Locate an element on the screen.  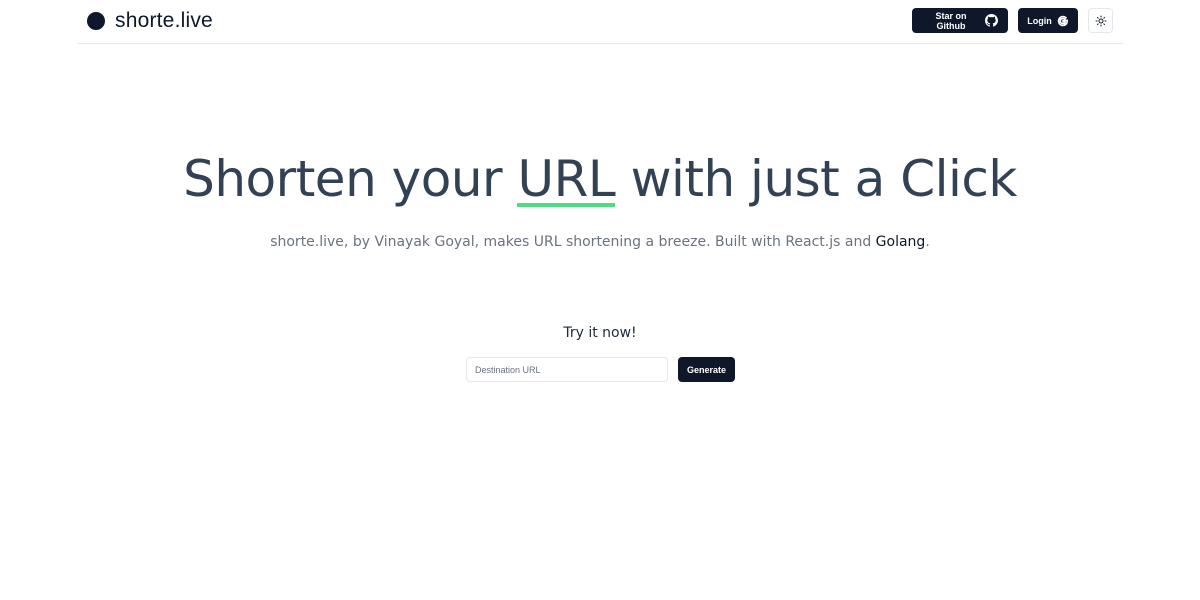
star-on-github-button: Star on Github is located at coordinates (960, 20).